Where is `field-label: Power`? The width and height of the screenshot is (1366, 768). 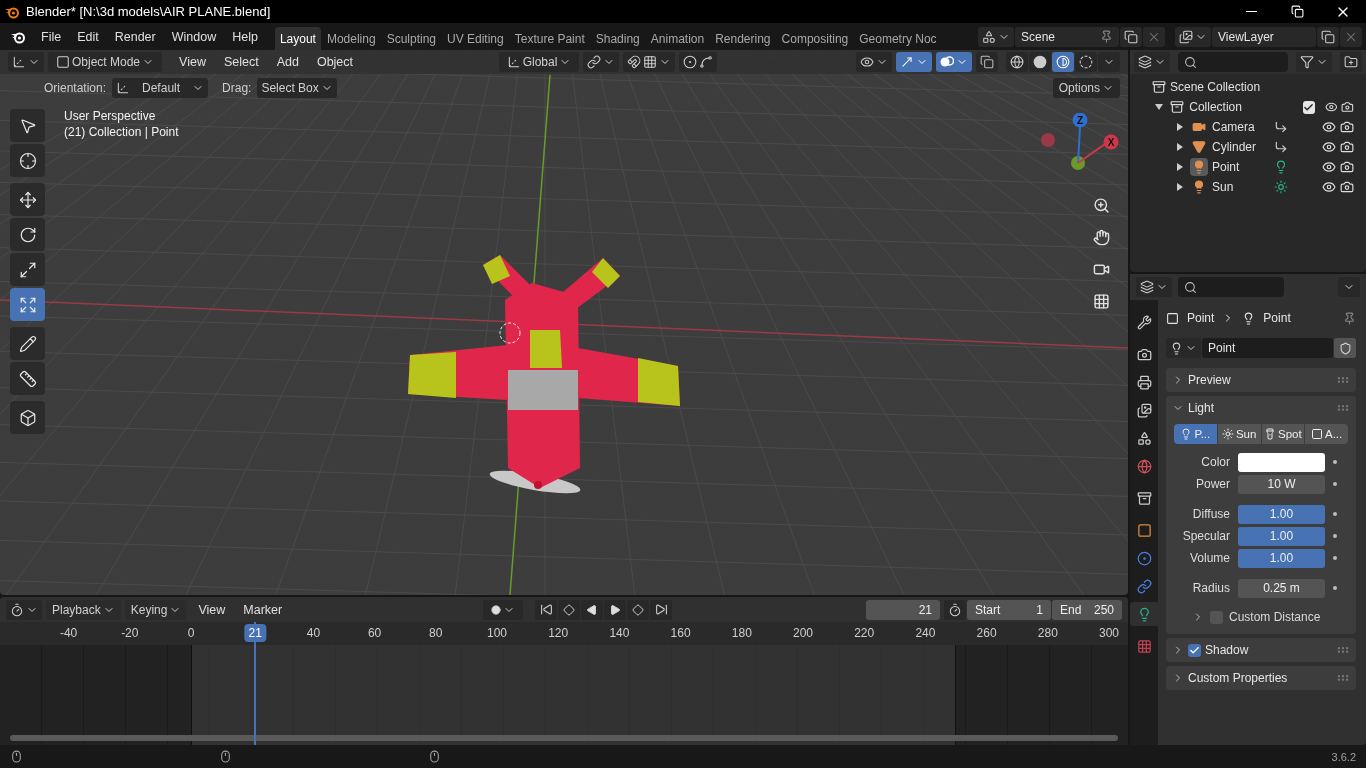 field-label: Power is located at coordinates (1212, 484).